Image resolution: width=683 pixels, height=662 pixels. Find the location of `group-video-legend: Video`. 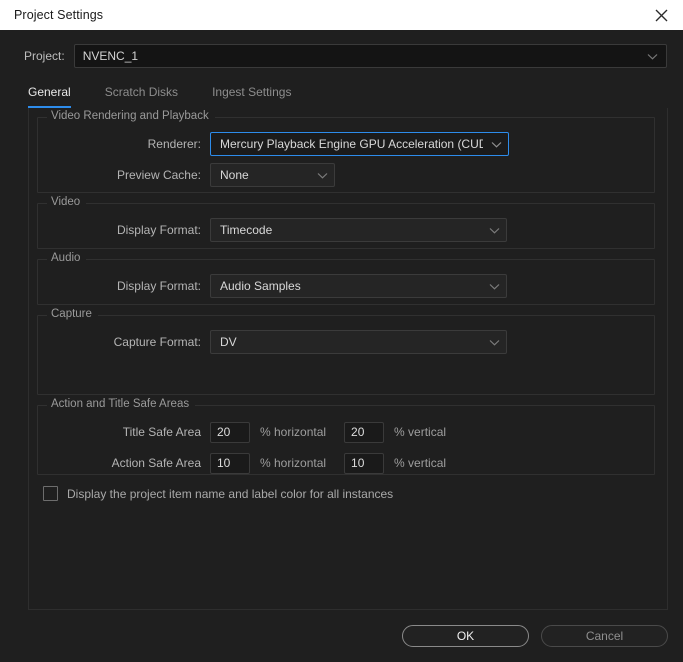

group-video-legend: Video is located at coordinates (67, 202).